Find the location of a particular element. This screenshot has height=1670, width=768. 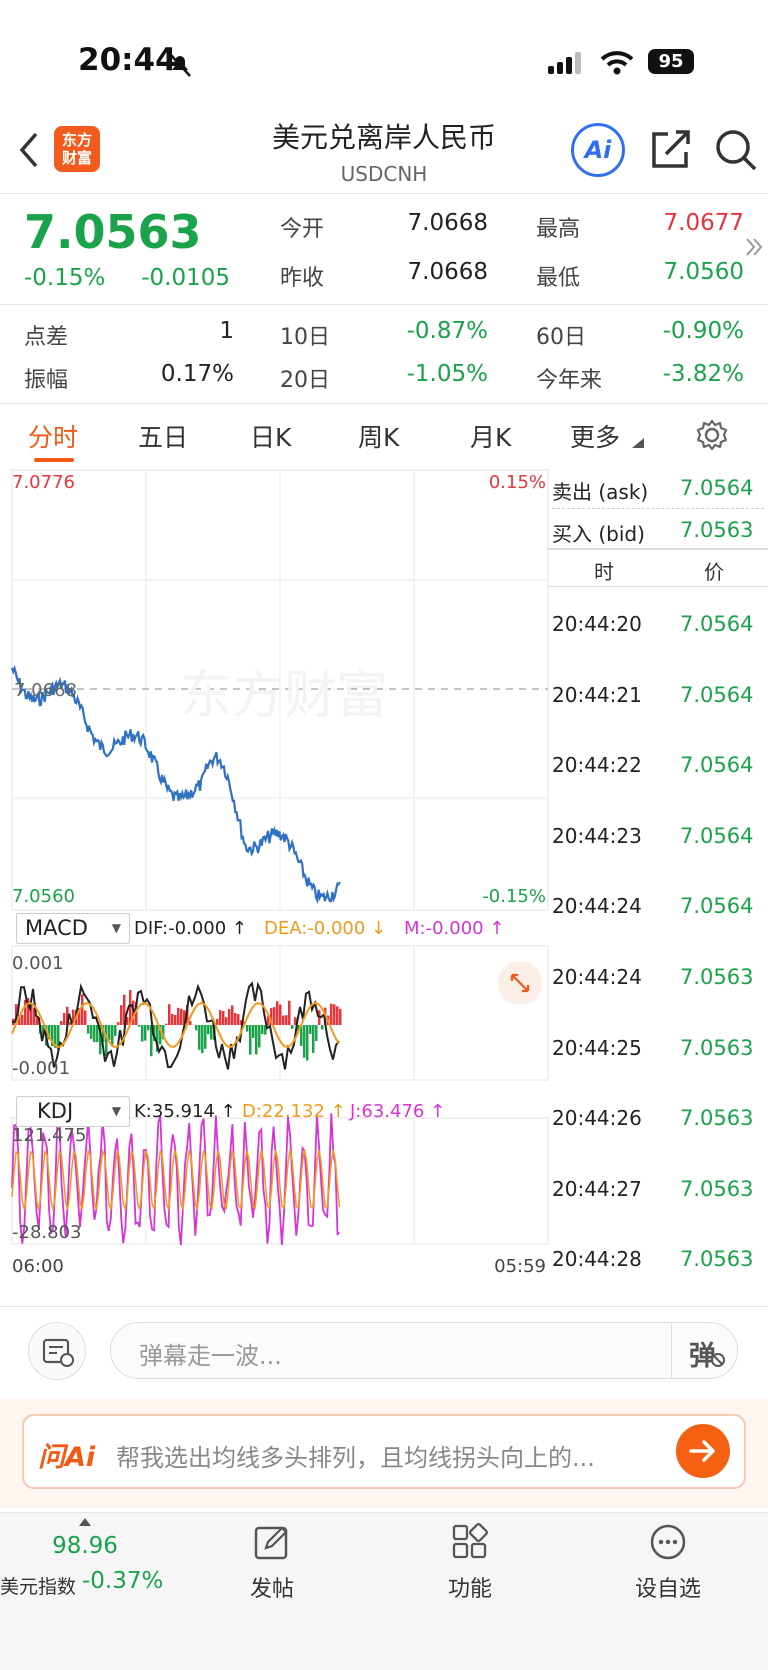

tab-five-day: 五日 is located at coordinates (163, 436).